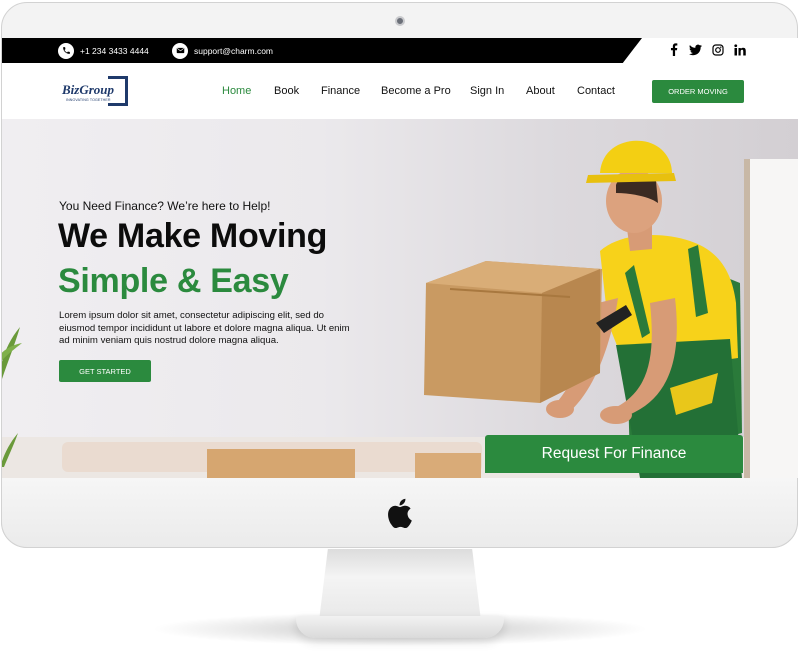  Describe the element at coordinates (281, 463) in the screenshot. I see `cardboard-box-image` at that location.